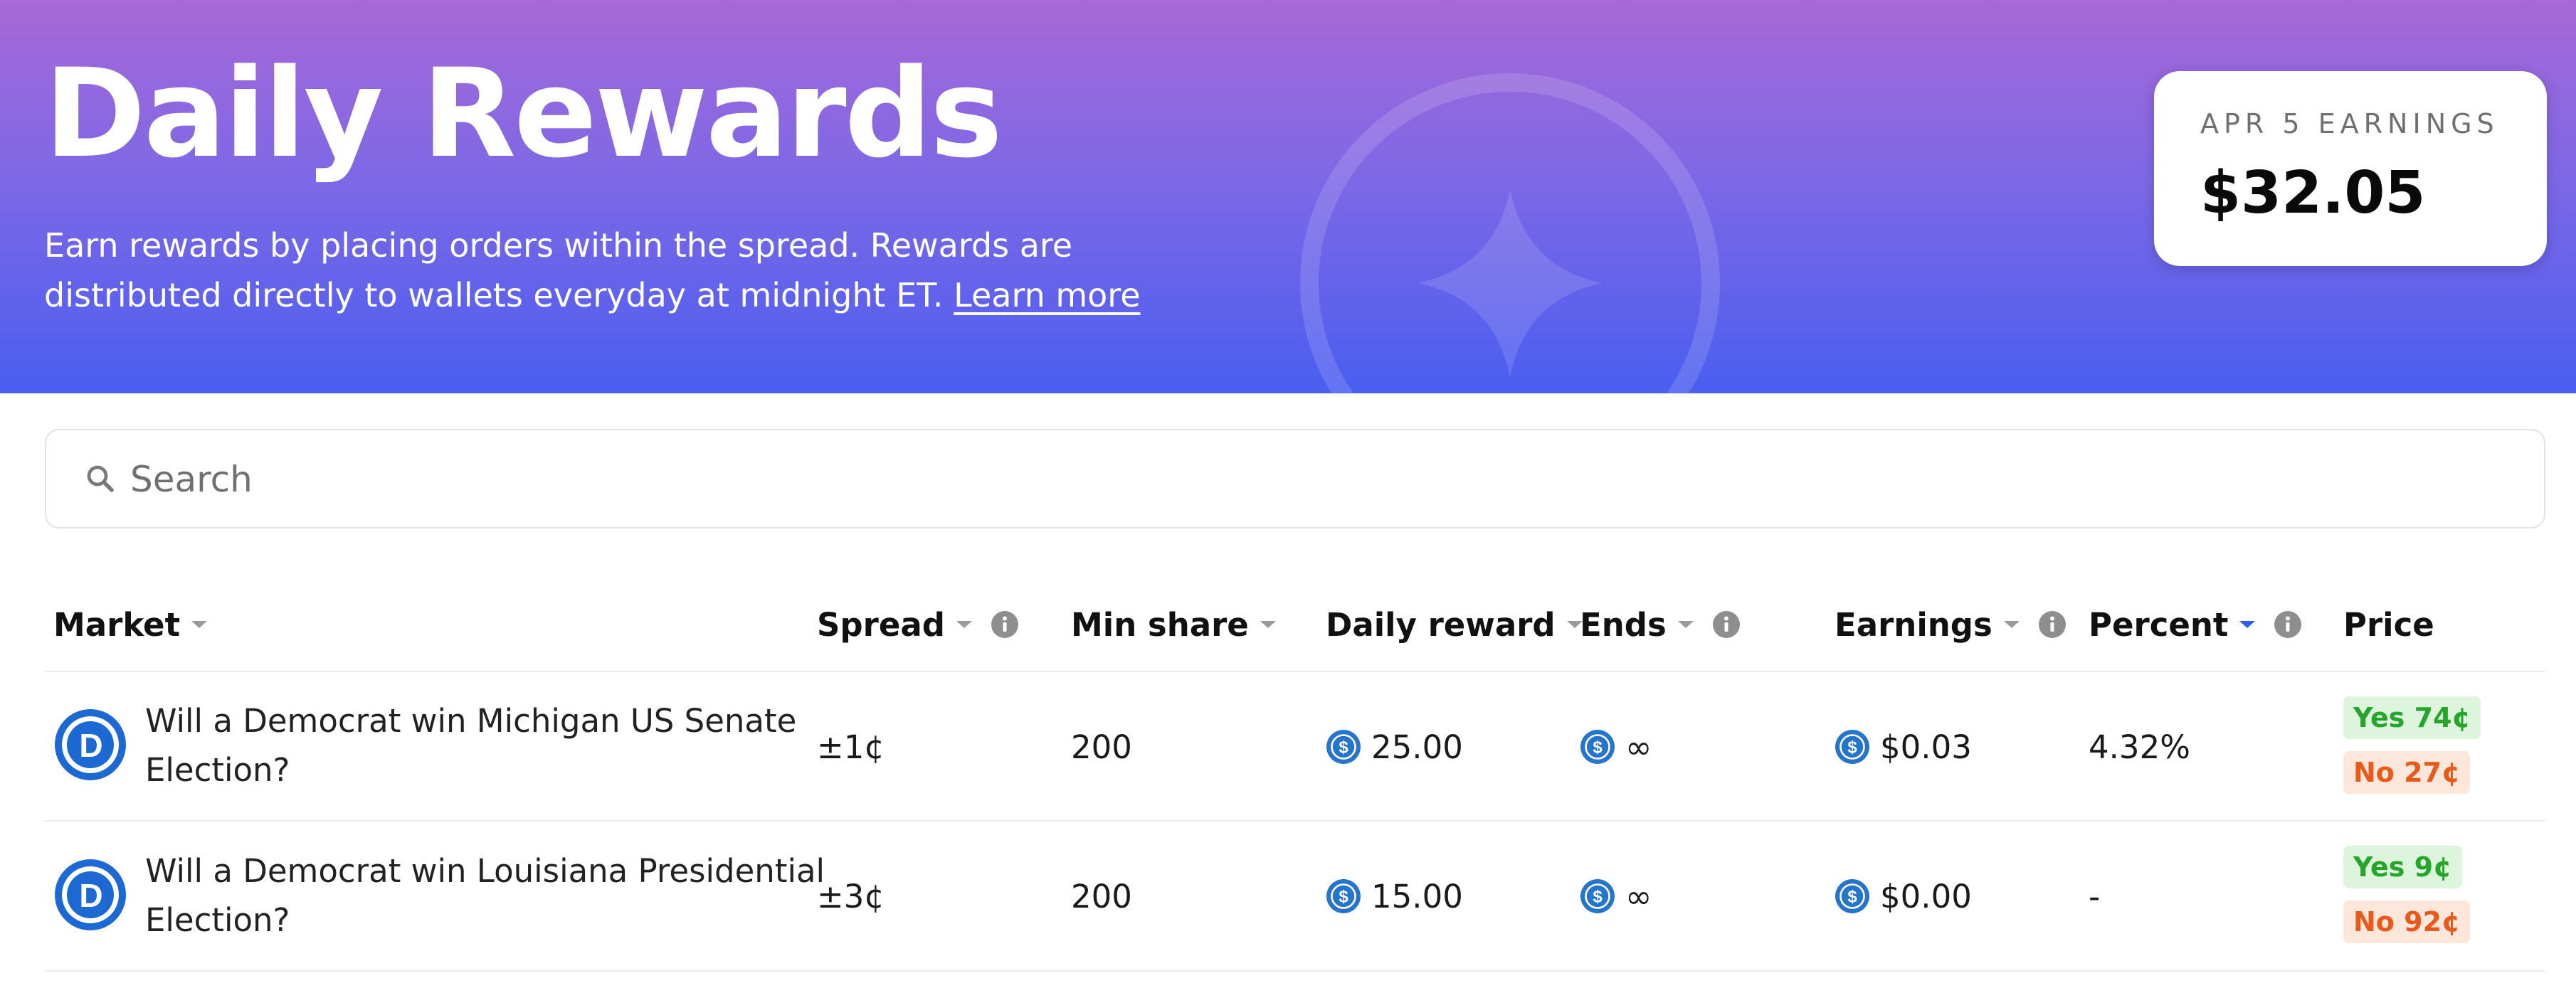 Image resolution: width=2576 pixels, height=983 pixels. I want to click on search-icon, so click(100, 478).